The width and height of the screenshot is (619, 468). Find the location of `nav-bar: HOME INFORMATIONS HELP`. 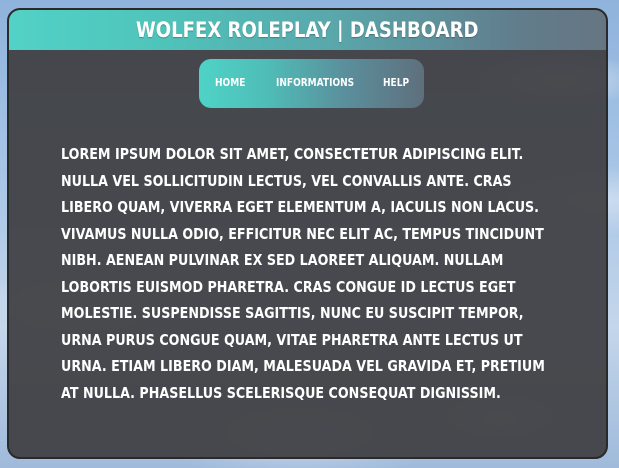

nav-bar: HOME INFORMATIONS HELP is located at coordinates (311, 83).